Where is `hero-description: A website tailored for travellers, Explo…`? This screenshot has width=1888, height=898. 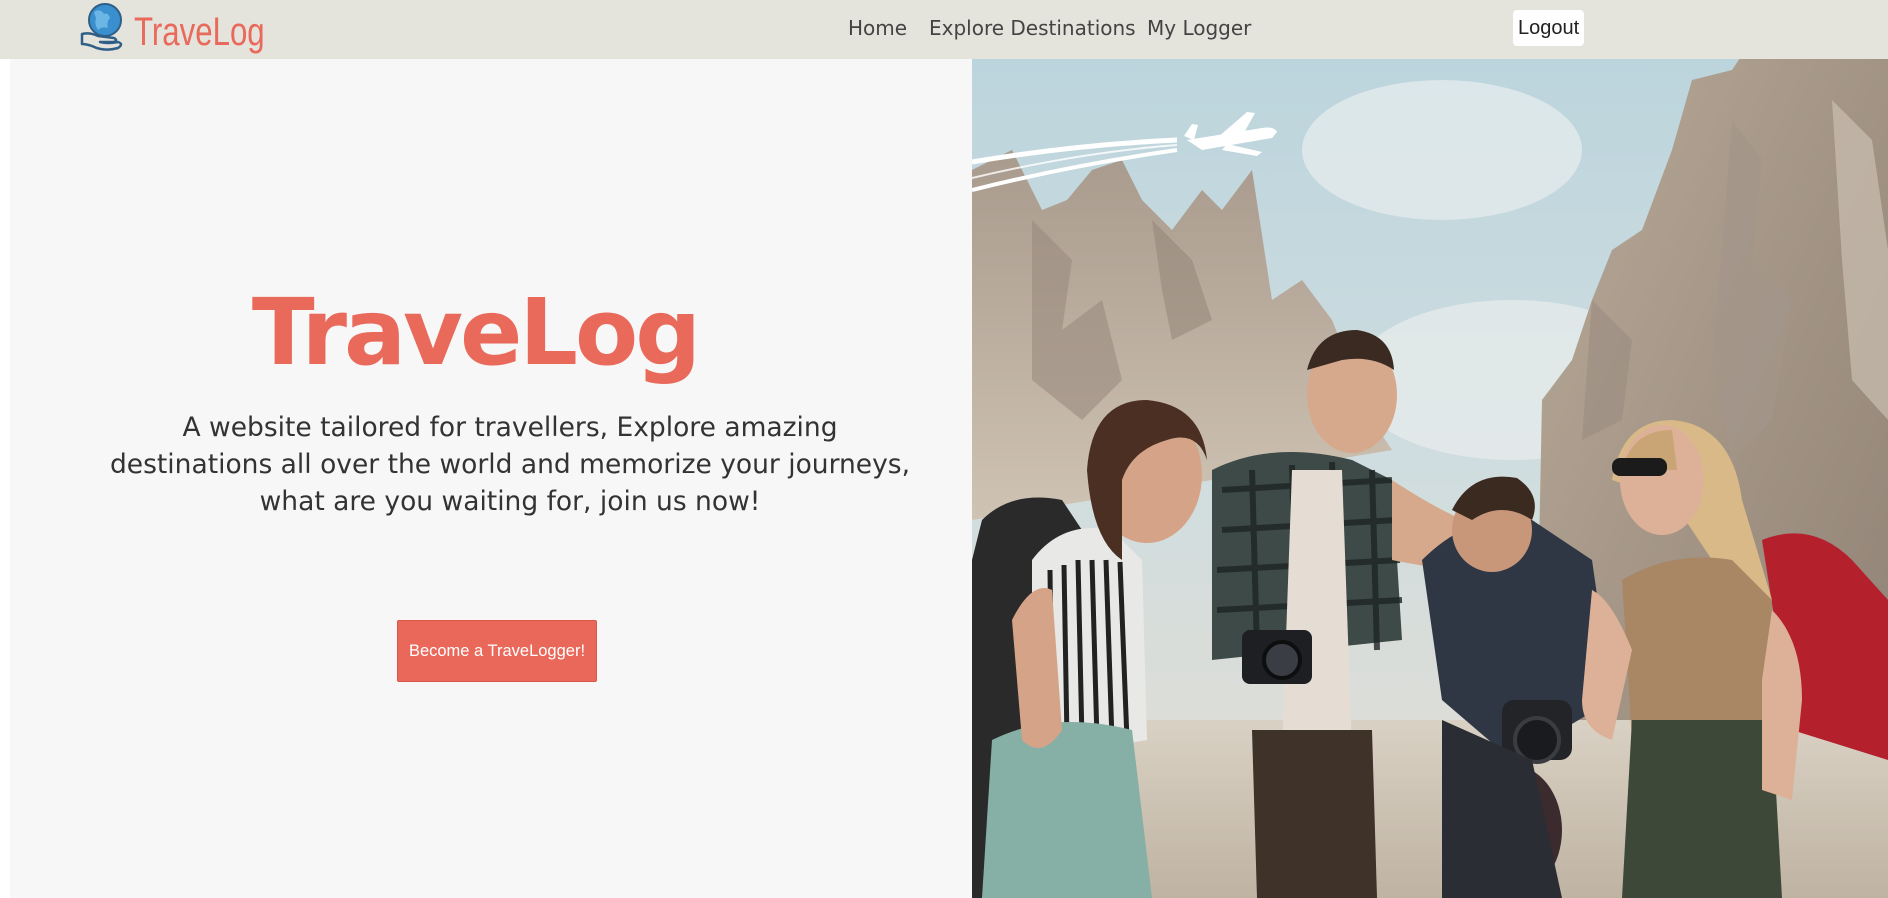
hero-description: A website tailored for travellers, Explo… is located at coordinates (510, 464).